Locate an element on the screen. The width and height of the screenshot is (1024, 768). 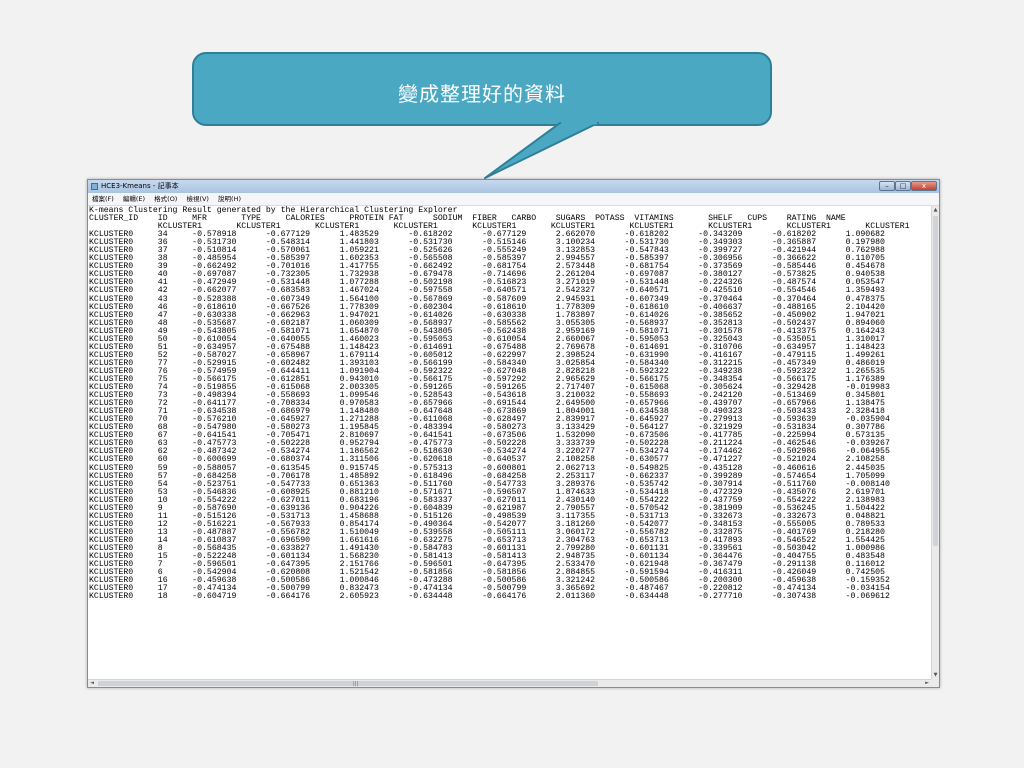
menu-help: 說明(H) is located at coordinates (229, 199).